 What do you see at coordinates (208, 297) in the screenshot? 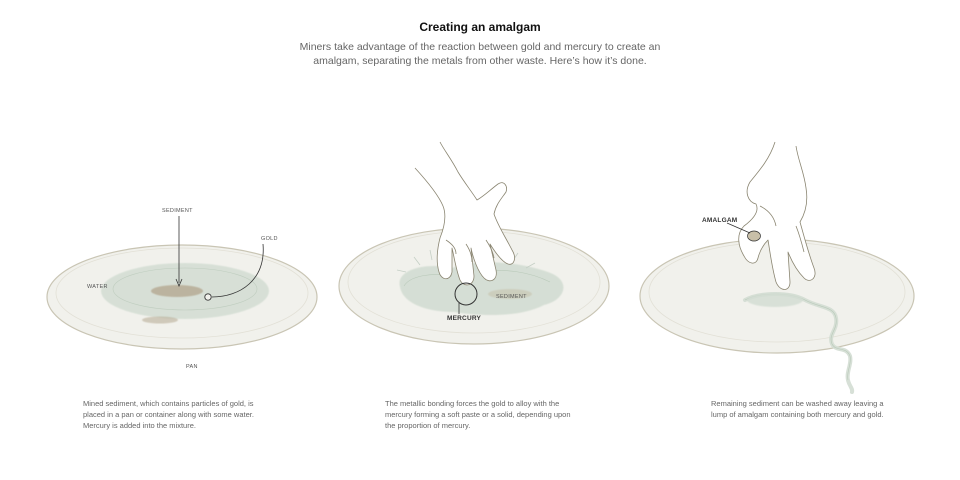
I see `gold-particle-marker` at bounding box center [208, 297].